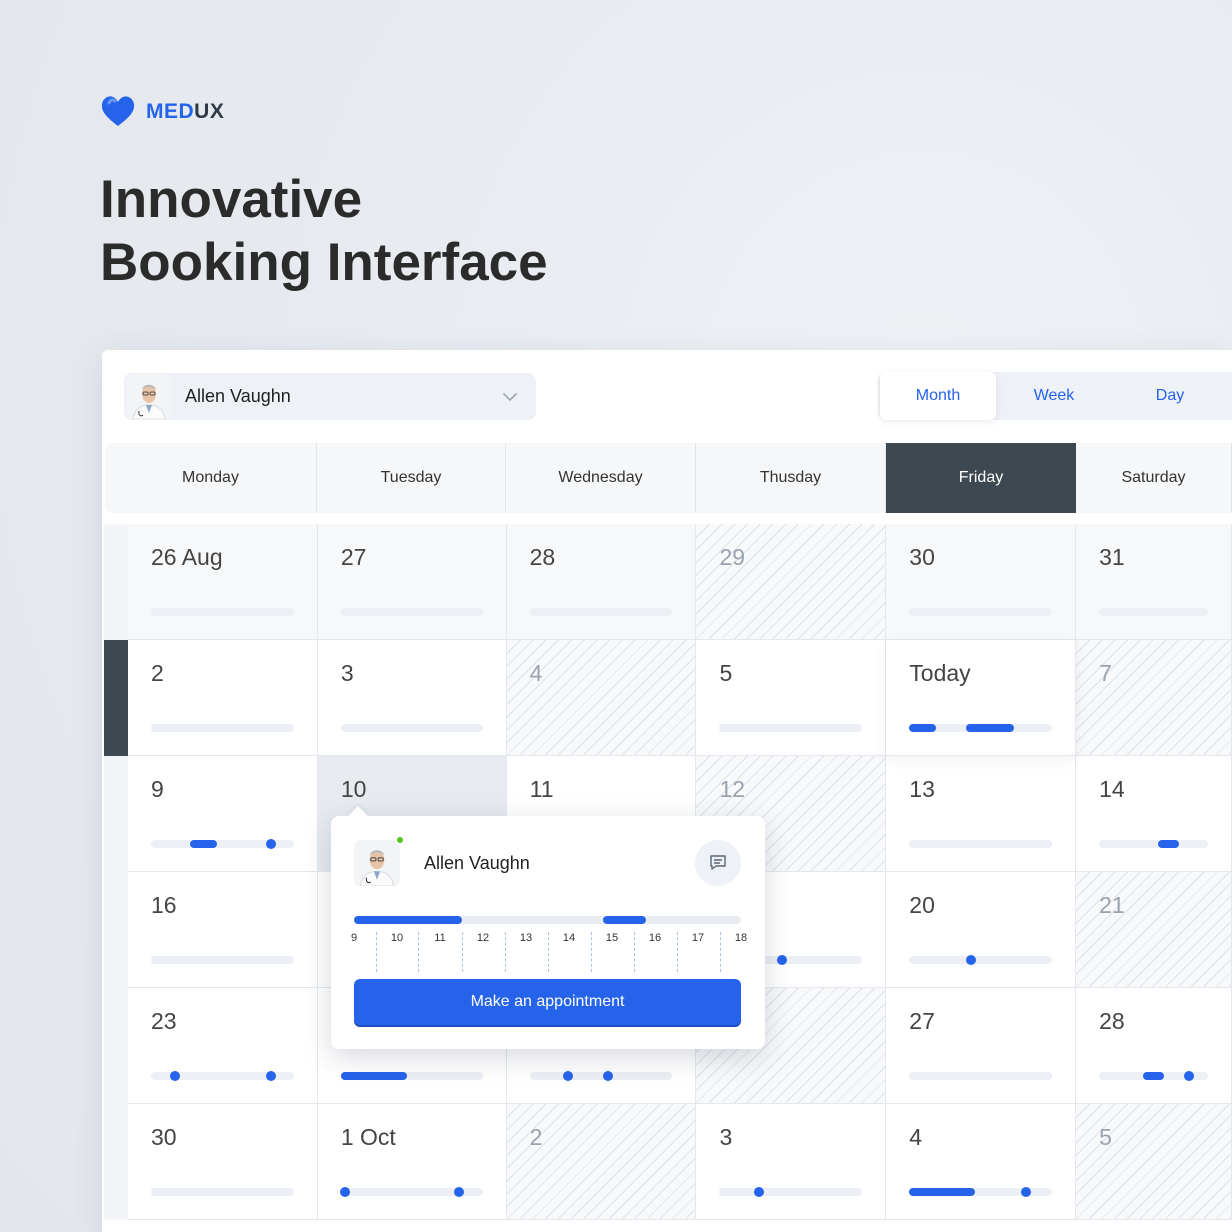 The image size is (1232, 1232). Describe the element at coordinates (922, 789) in the screenshot. I see `day-number: 13` at that location.